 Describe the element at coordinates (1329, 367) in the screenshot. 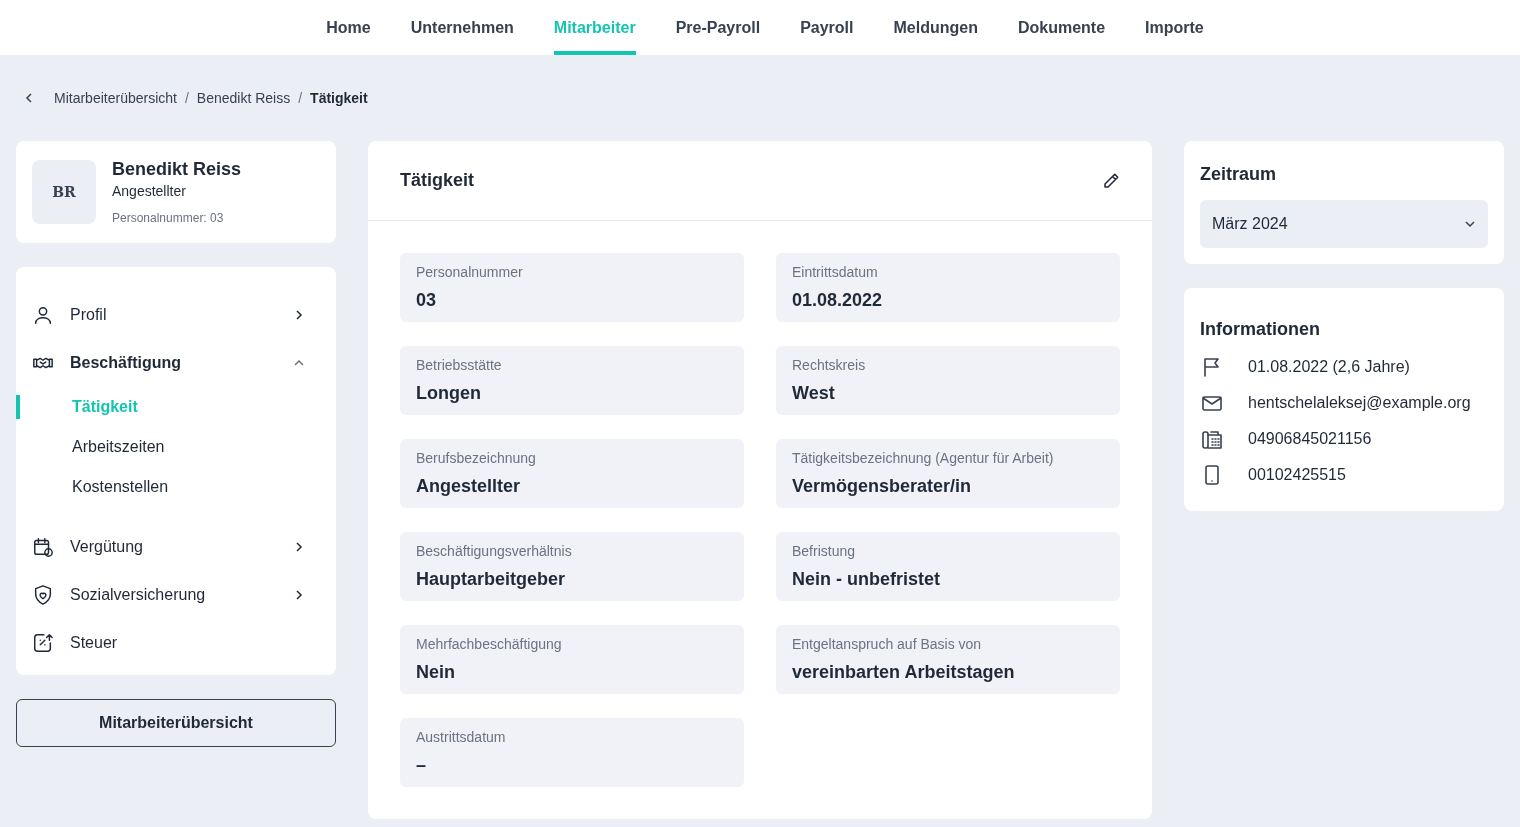

I see `info-text: 01.08.2022 (2,6 Jahre)` at that location.